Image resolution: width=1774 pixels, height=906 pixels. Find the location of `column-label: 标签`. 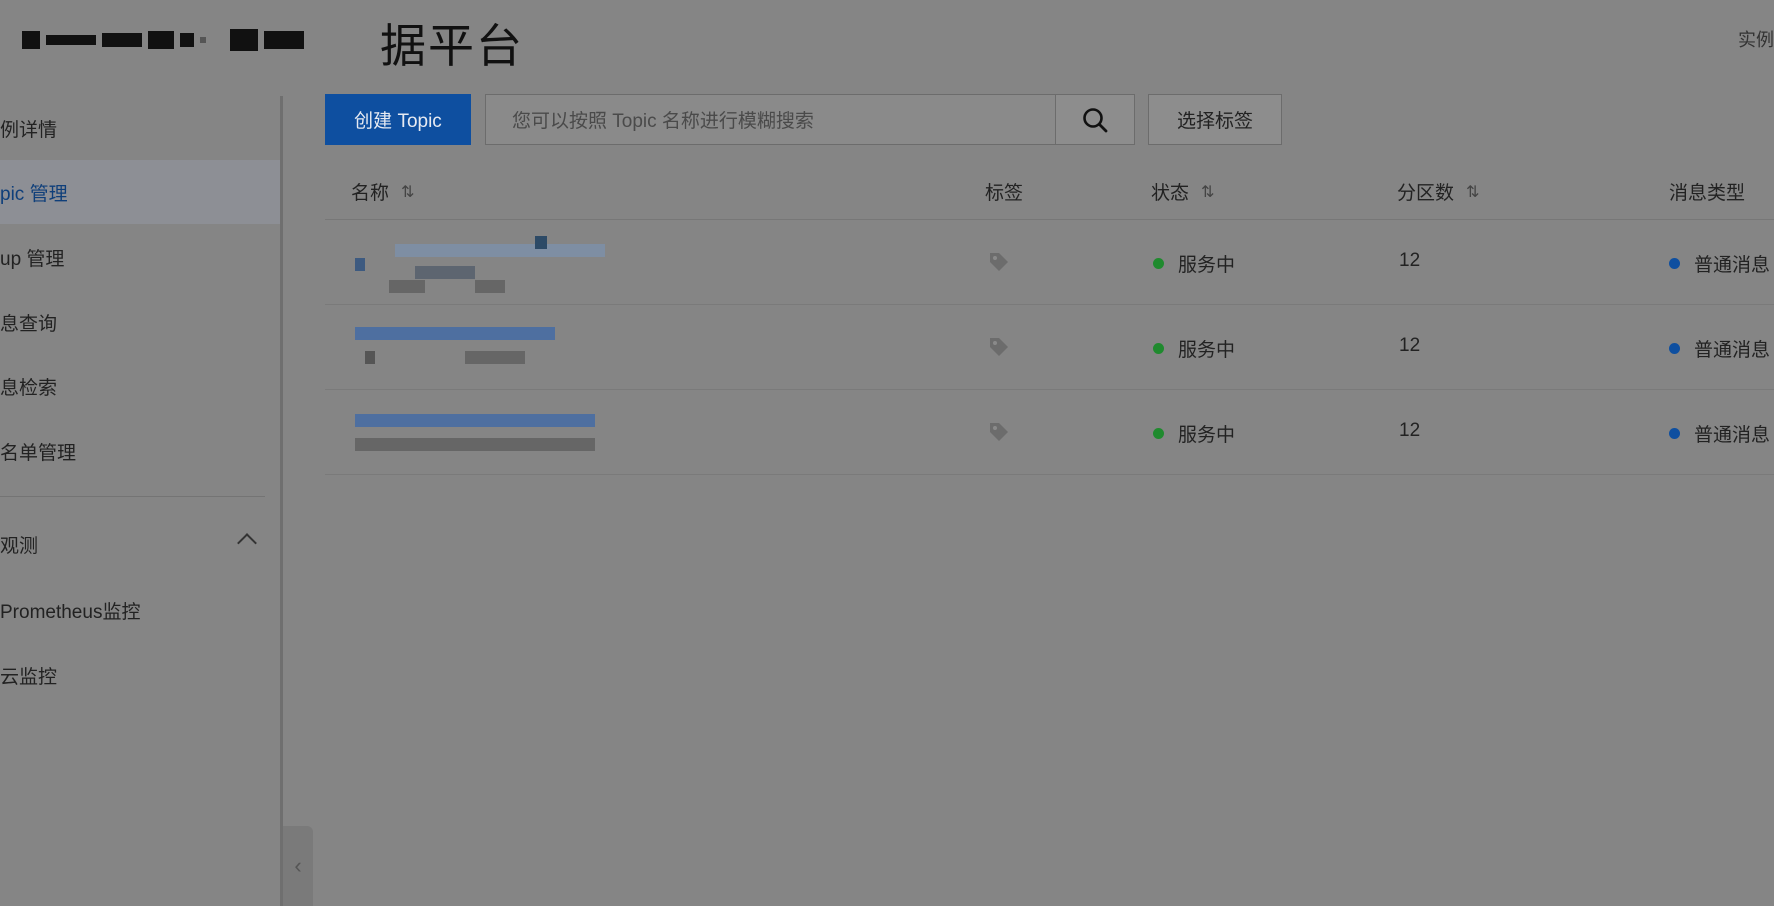

column-label: 标签 is located at coordinates (1004, 193).